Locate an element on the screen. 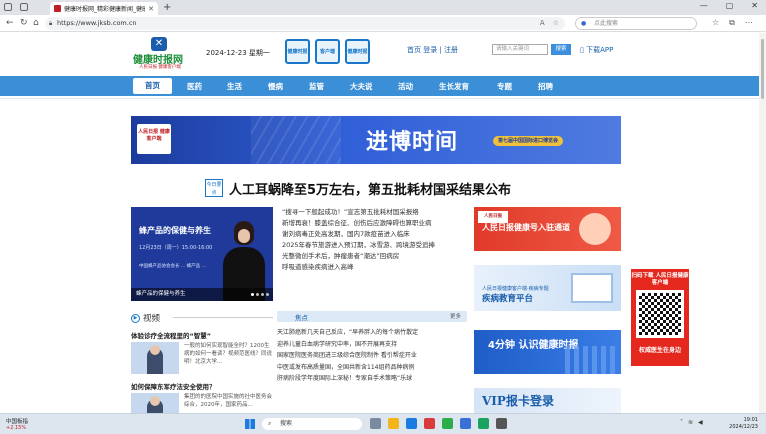  url-text: https://www.jksb.com.cn is located at coordinates (97, 23).